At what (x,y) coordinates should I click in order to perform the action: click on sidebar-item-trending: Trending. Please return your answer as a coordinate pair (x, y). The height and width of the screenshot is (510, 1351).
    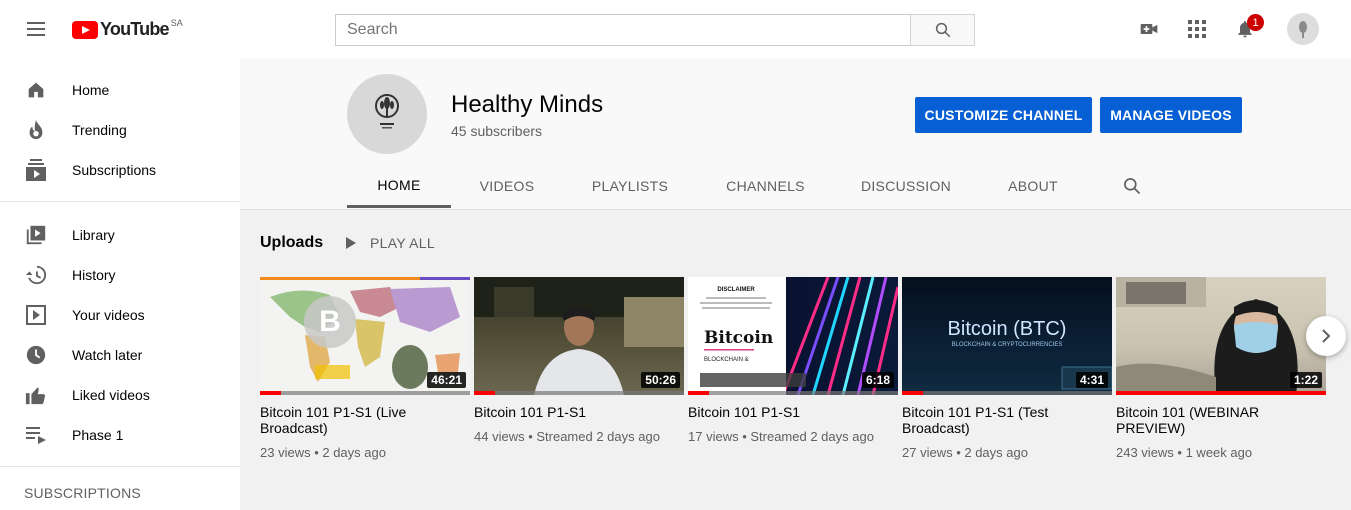
    Looking at the image, I should click on (120, 130).